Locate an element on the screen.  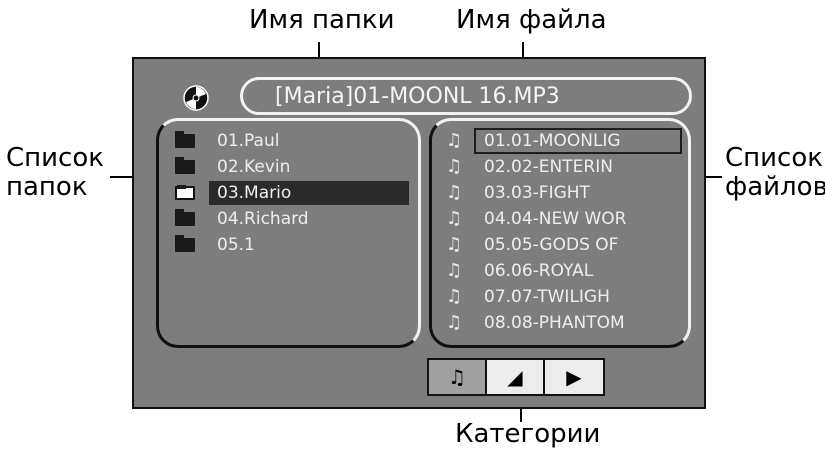
folder-item-label: 01.Paul is located at coordinates (248, 141).